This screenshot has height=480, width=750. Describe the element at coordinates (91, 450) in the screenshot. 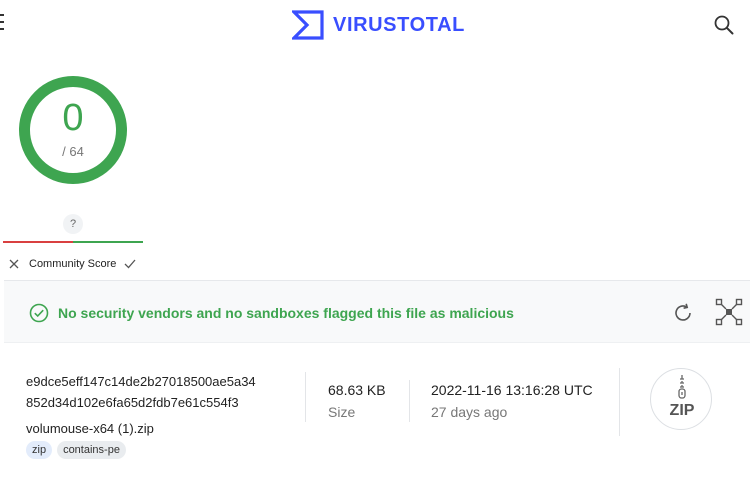

I see `tag-contains-pe: contains-pe` at that location.